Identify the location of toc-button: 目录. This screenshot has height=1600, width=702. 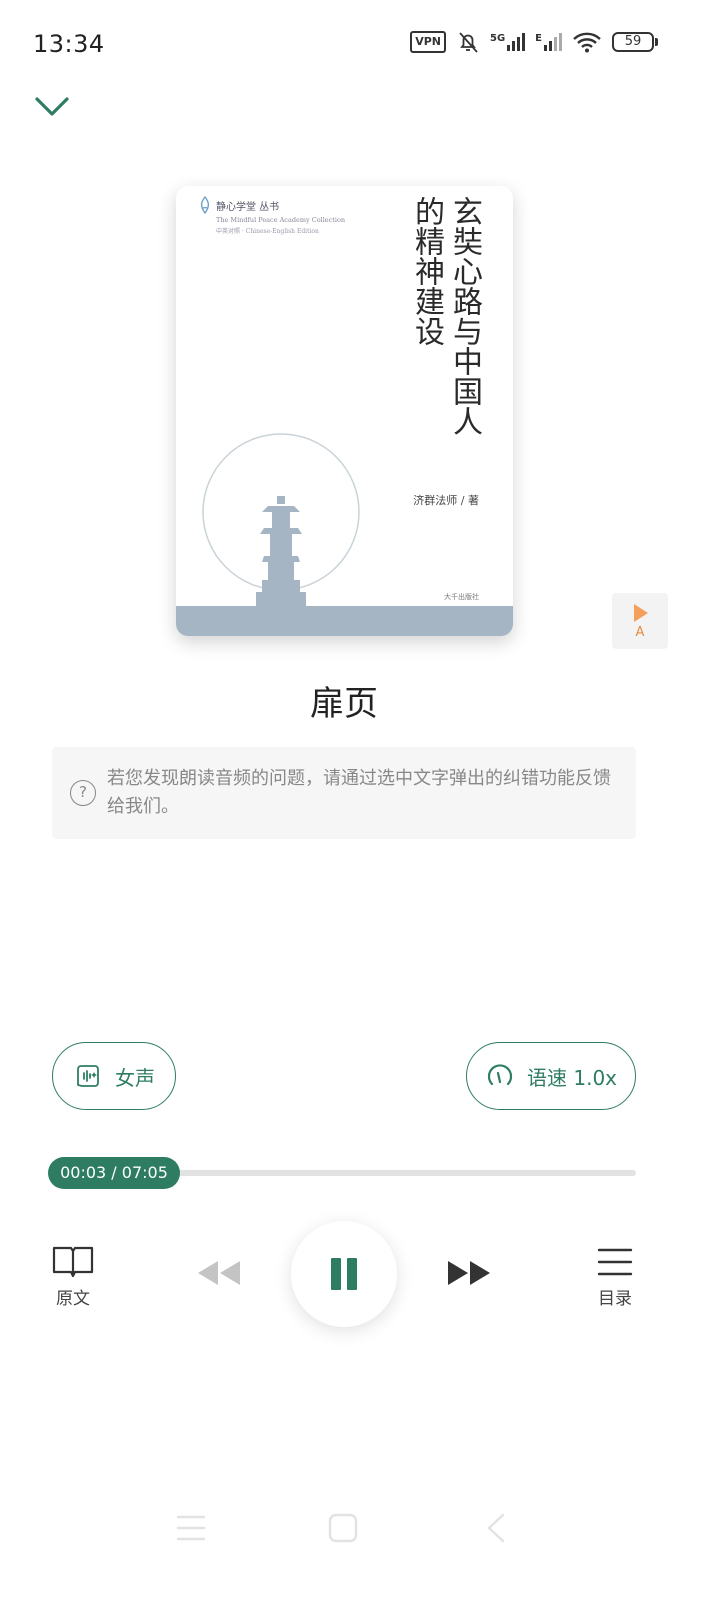
(615, 1276).